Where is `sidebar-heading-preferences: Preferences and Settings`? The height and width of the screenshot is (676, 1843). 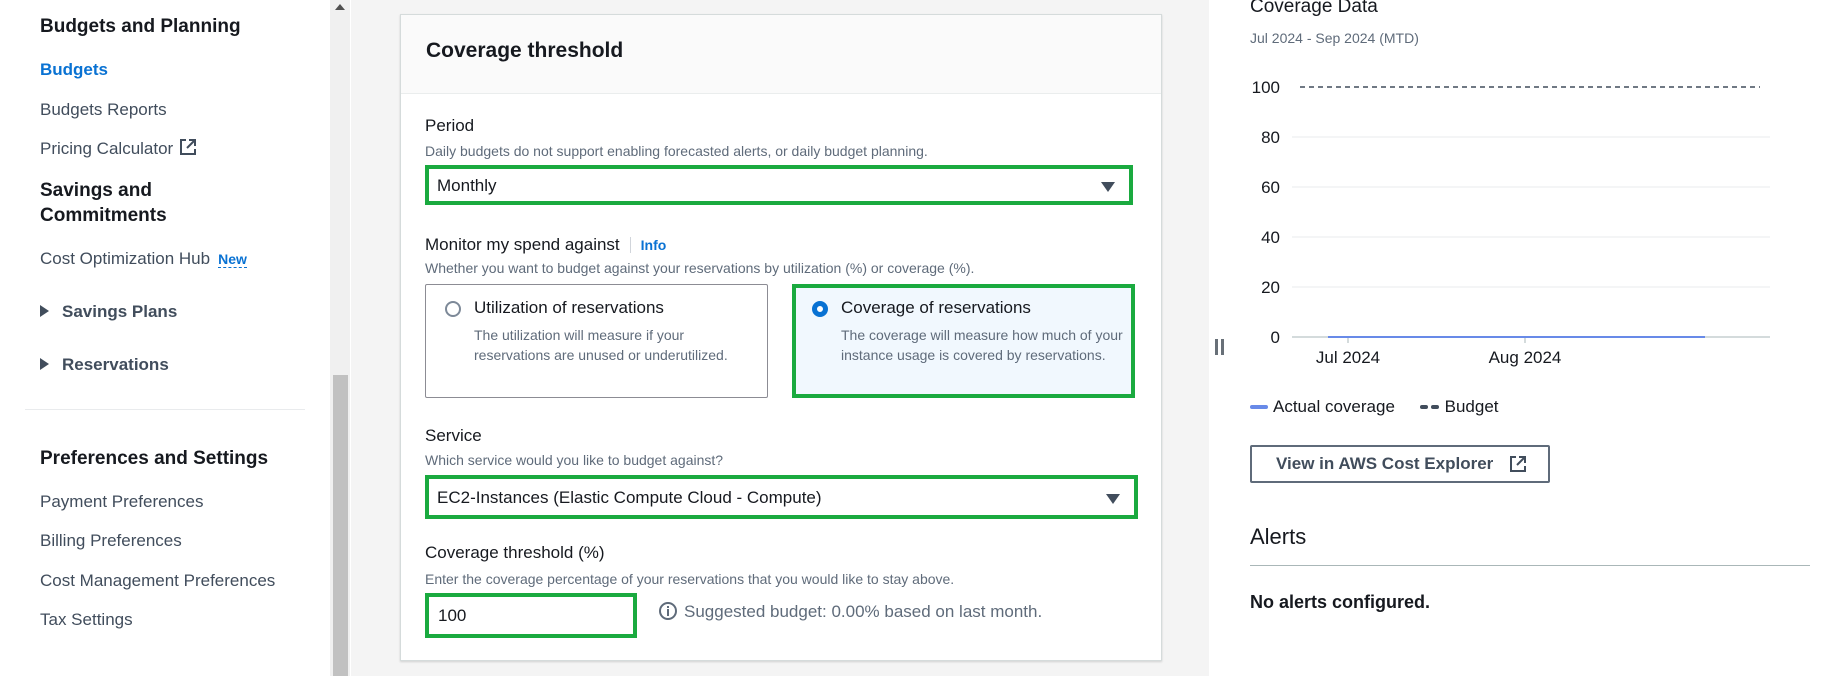
sidebar-heading-preferences: Preferences and Settings is located at coordinates (154, 458).